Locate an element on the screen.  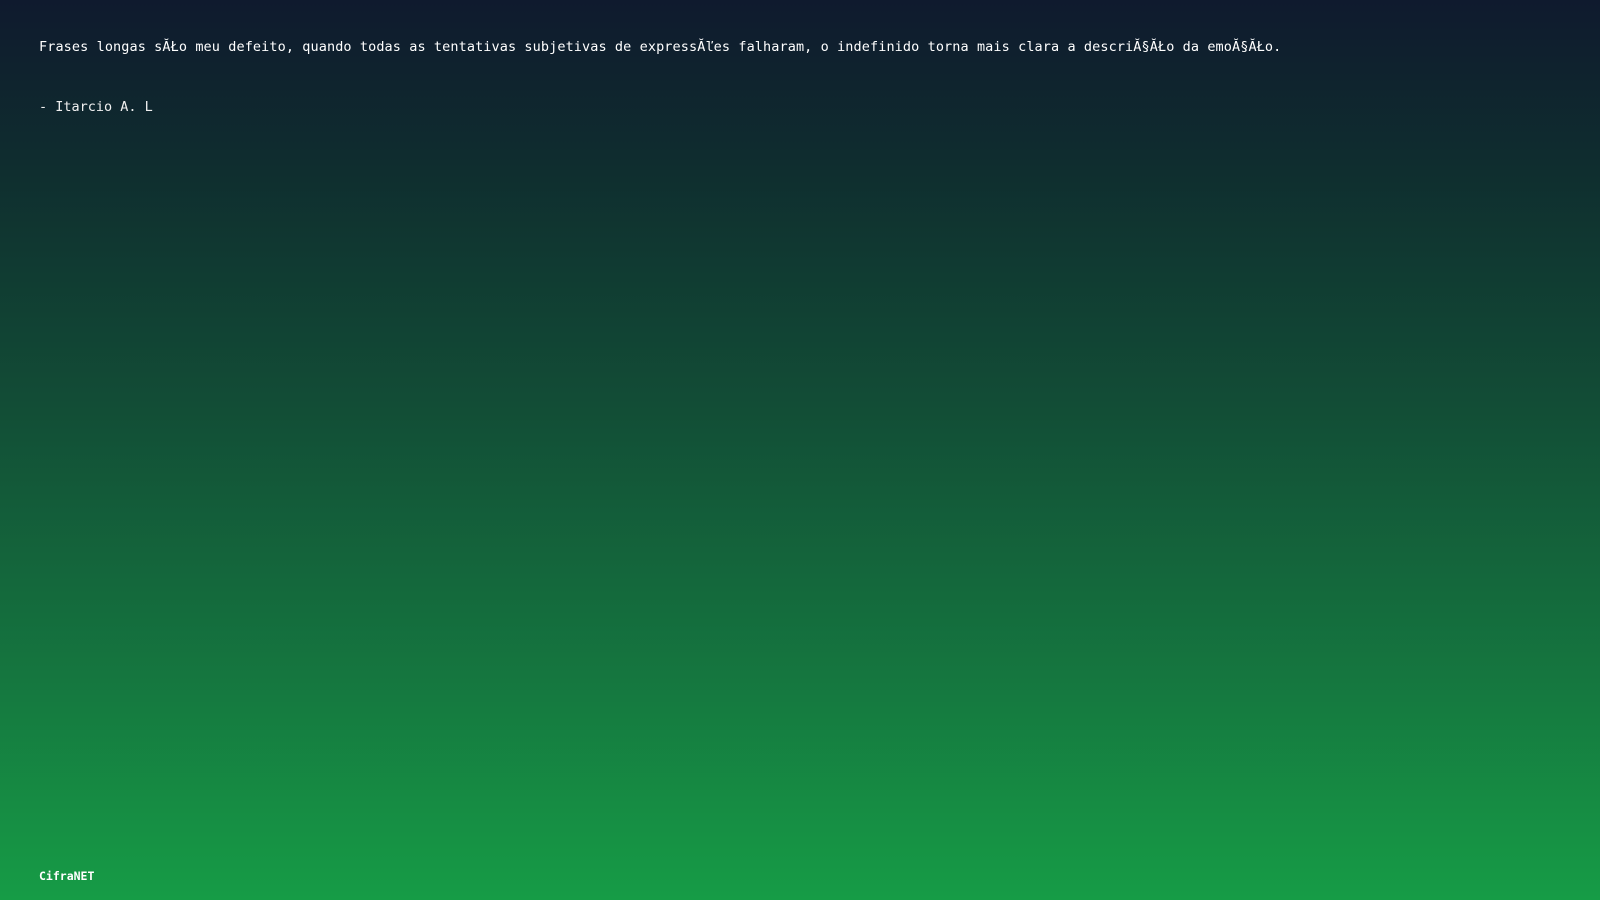
quote-author: - Itarcio A. L is located at coordinates (96, 107).